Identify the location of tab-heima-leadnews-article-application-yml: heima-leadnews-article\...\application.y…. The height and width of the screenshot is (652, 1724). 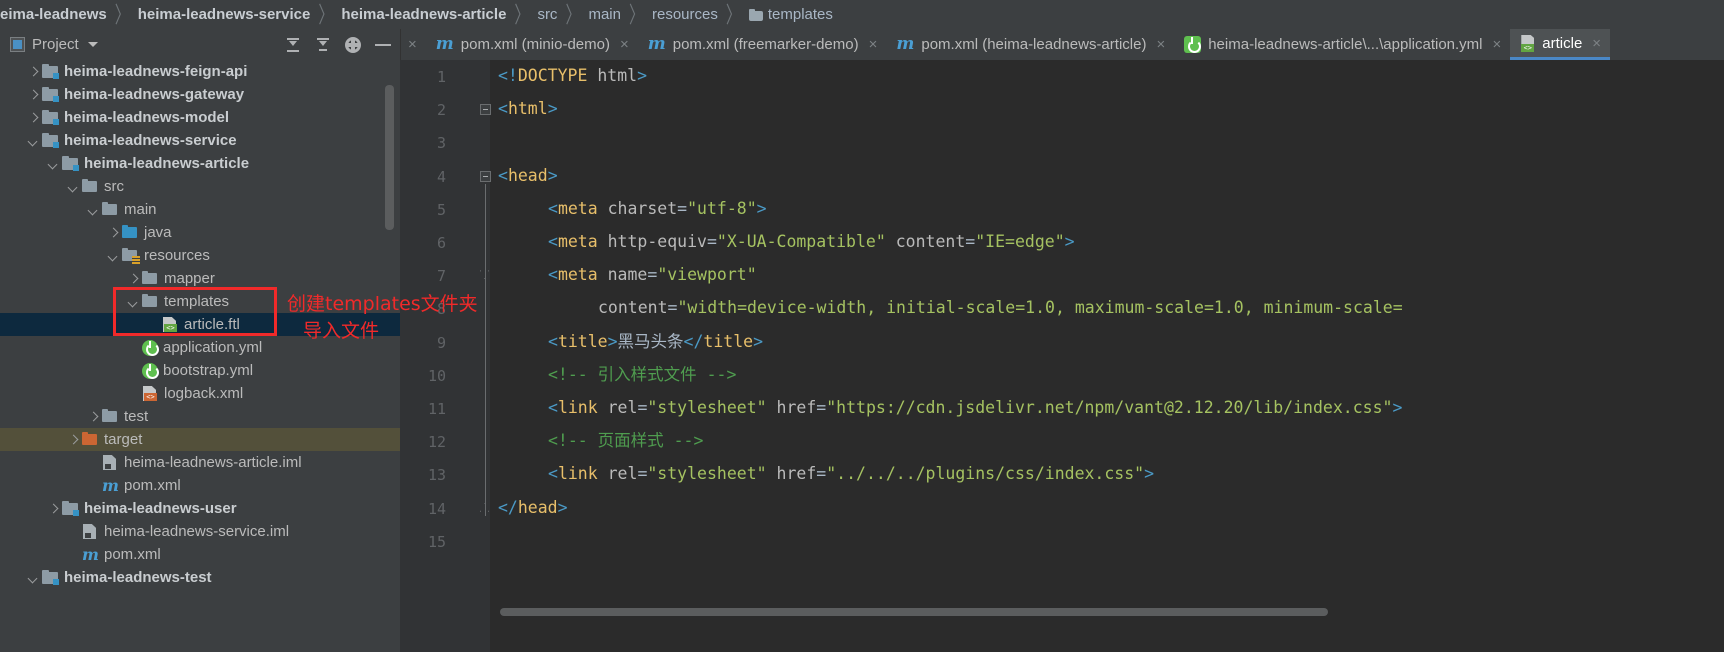
(1342, 44).